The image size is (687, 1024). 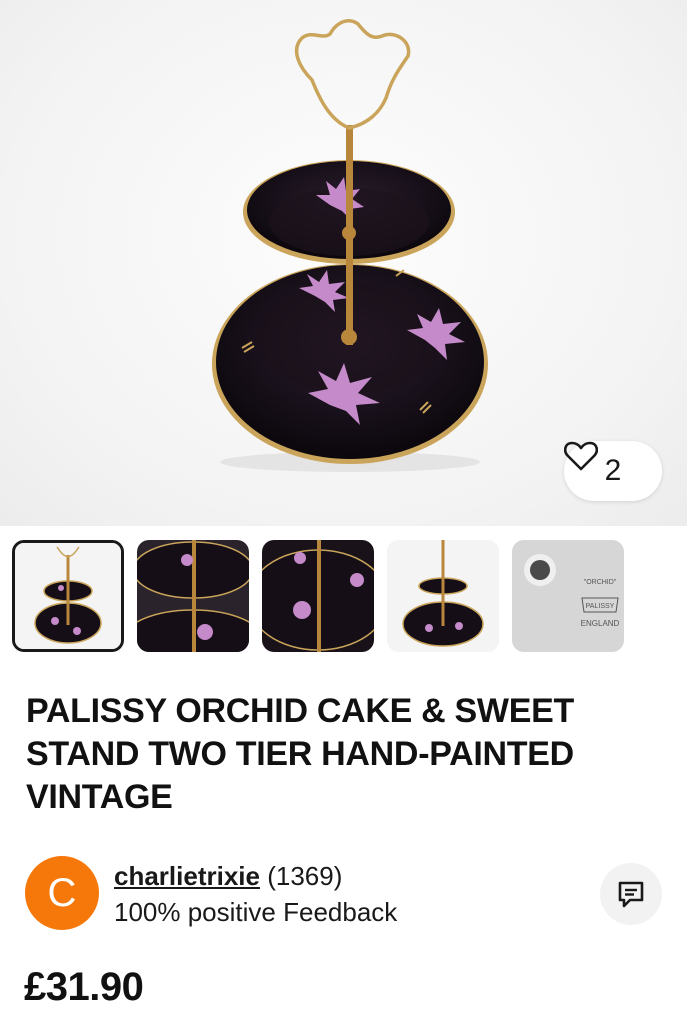 I want to click on backstamp-line-3: ENGLAND, so click(x=600, y=623).